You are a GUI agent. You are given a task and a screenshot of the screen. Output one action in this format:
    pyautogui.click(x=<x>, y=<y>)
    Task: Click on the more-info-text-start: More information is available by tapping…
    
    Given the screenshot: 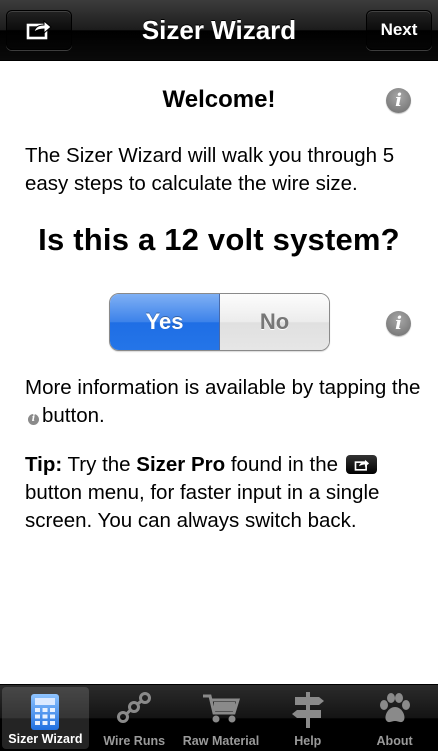 What is the action you would take?
    pyautogui.click(x=223, y=387)
    